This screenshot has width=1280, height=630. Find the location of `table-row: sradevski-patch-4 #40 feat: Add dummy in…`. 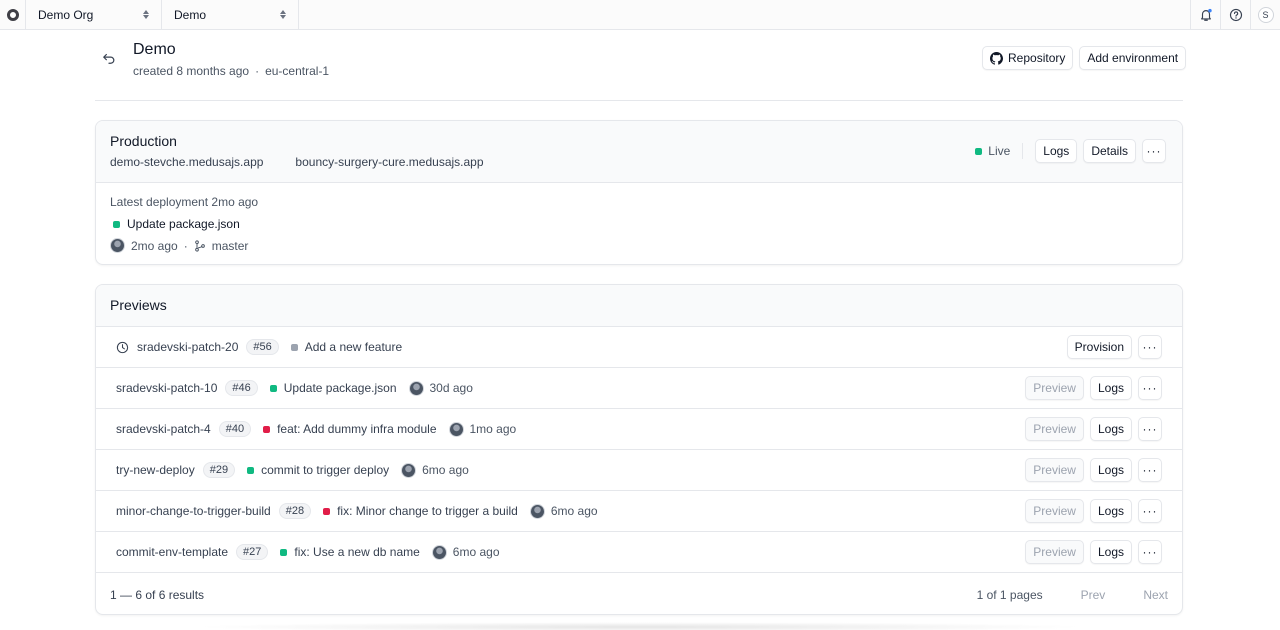

table-row: sradevski-patch-4 #40 feat: Add dummy in… is located at coordinates (639, 429).